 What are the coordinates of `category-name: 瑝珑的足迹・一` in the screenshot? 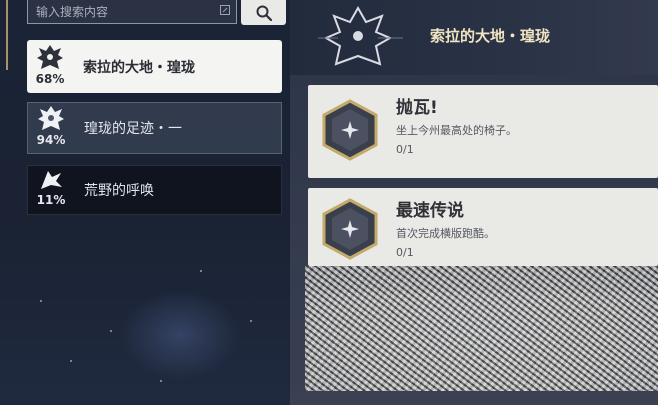 It's located at (133, 129).